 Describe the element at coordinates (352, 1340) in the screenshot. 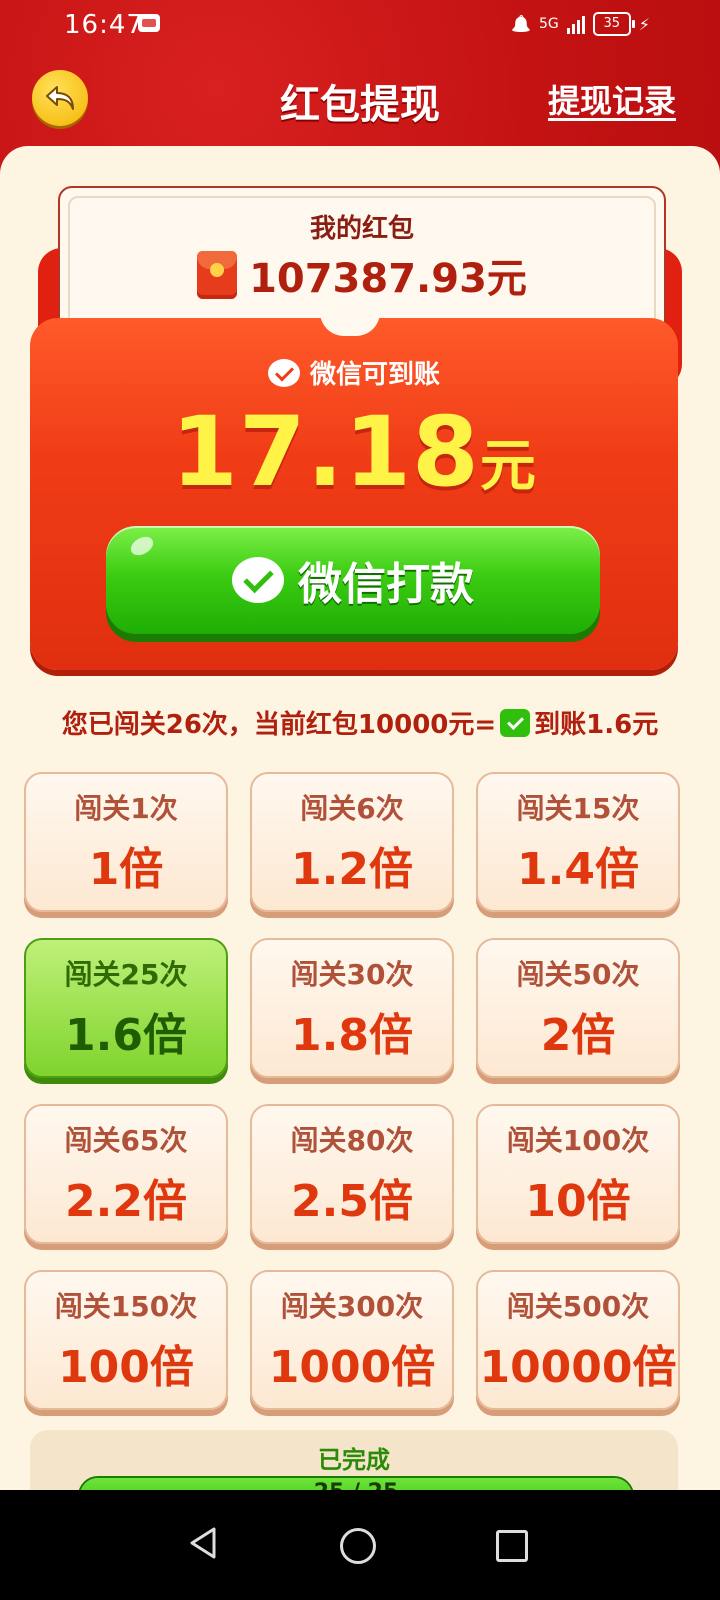

I see `tier-card: 闯关300次 1000倍` at that location.